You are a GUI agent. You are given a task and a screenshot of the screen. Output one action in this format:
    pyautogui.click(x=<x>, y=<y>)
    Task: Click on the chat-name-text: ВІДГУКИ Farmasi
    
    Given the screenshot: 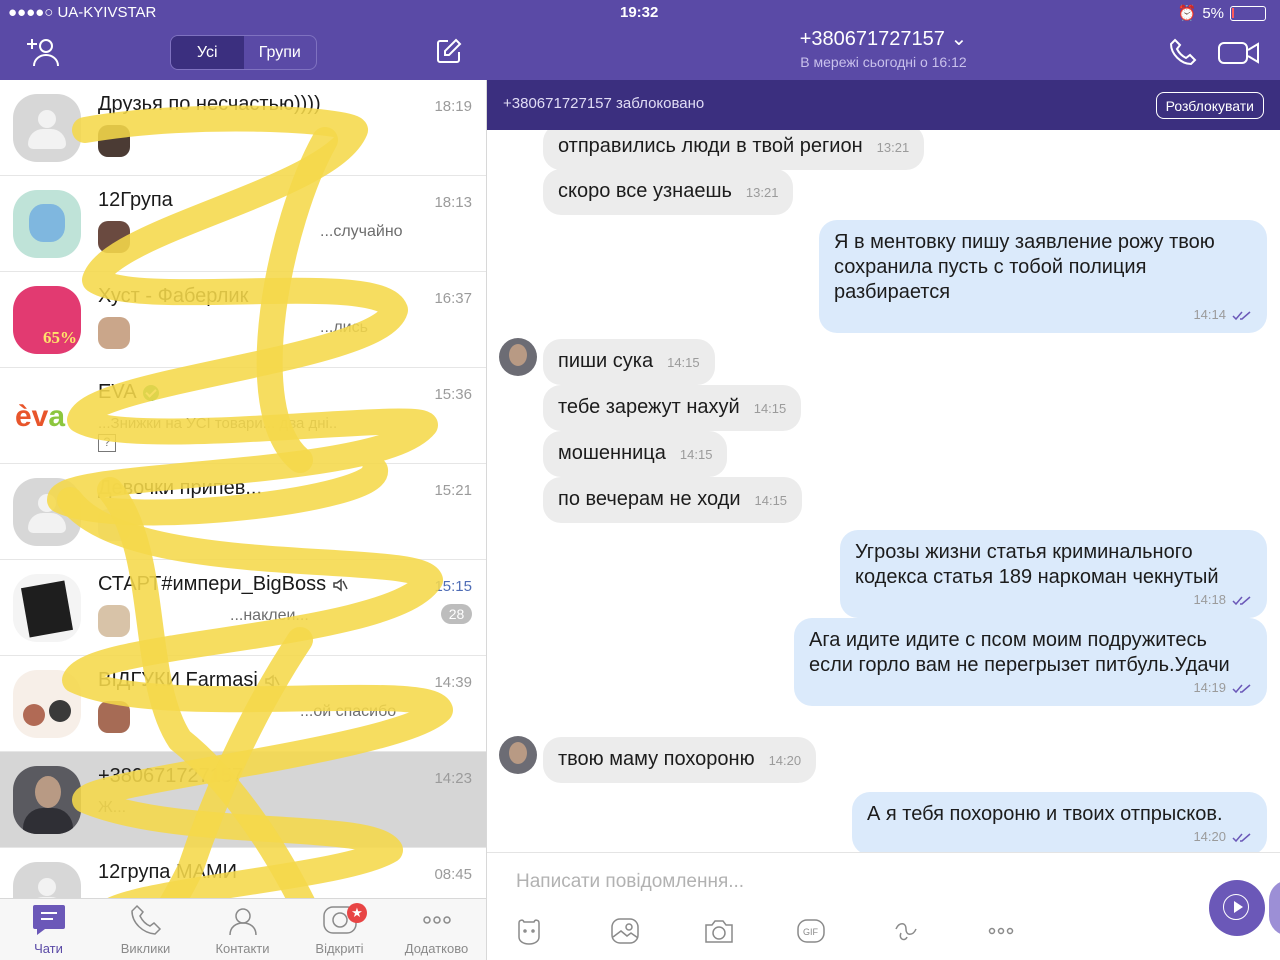 What is the action you would take?
    pyautogui.click(x=178, y=680)
    